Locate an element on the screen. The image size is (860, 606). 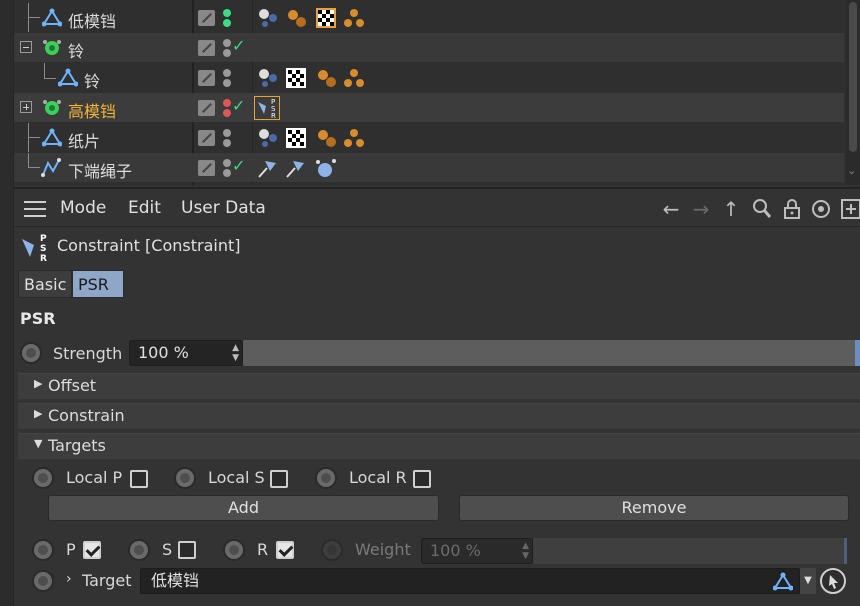
menu-user-data: User Data is located at coordinates (223, 208).